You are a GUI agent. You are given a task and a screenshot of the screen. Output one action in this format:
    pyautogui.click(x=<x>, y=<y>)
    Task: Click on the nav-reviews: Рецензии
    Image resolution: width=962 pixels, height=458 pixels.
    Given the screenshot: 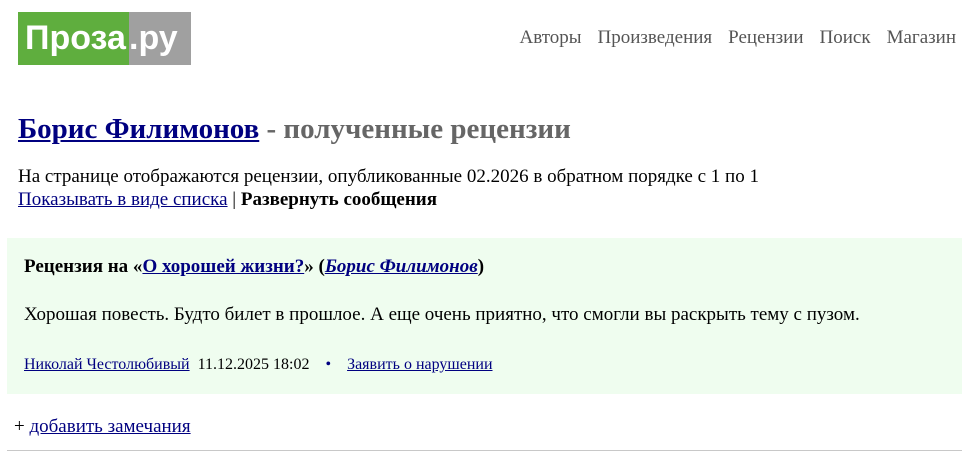 What is the action you would take?
    pyautogui.click(x=765, y=38)
    